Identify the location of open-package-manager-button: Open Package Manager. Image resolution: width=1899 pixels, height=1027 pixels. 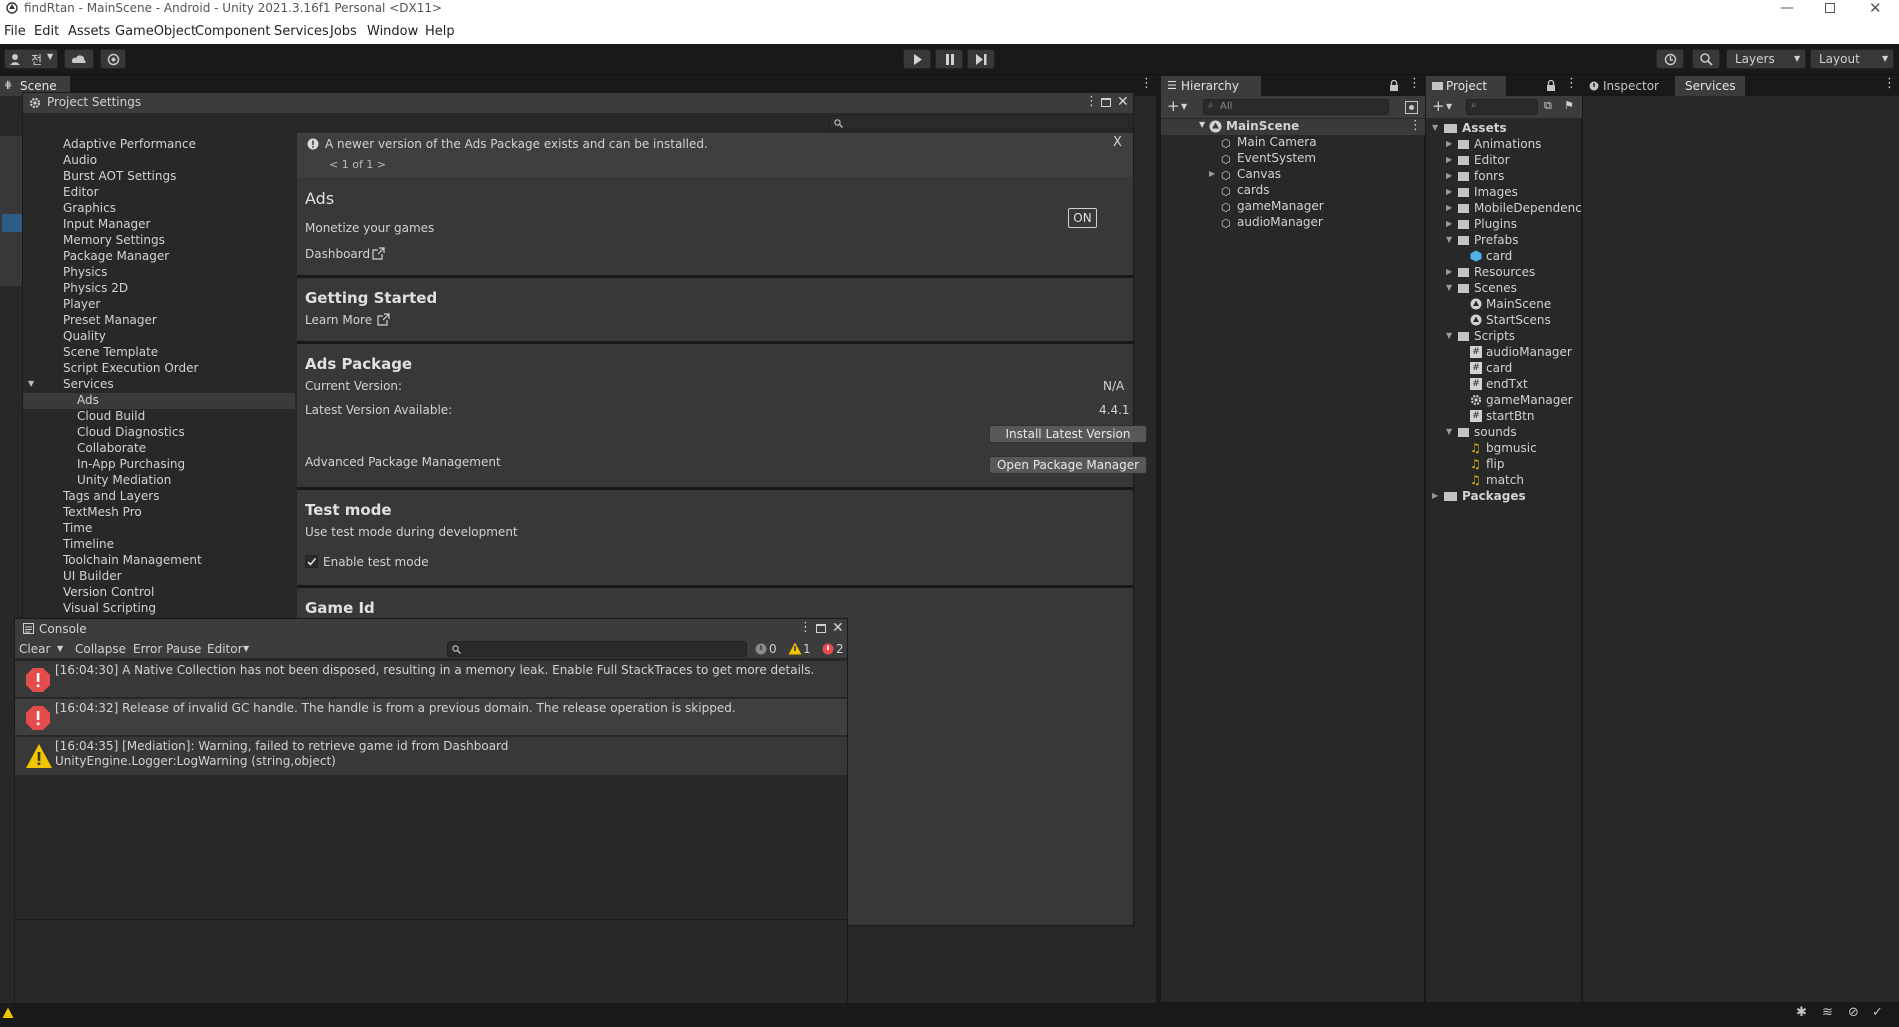
(1068, 465).